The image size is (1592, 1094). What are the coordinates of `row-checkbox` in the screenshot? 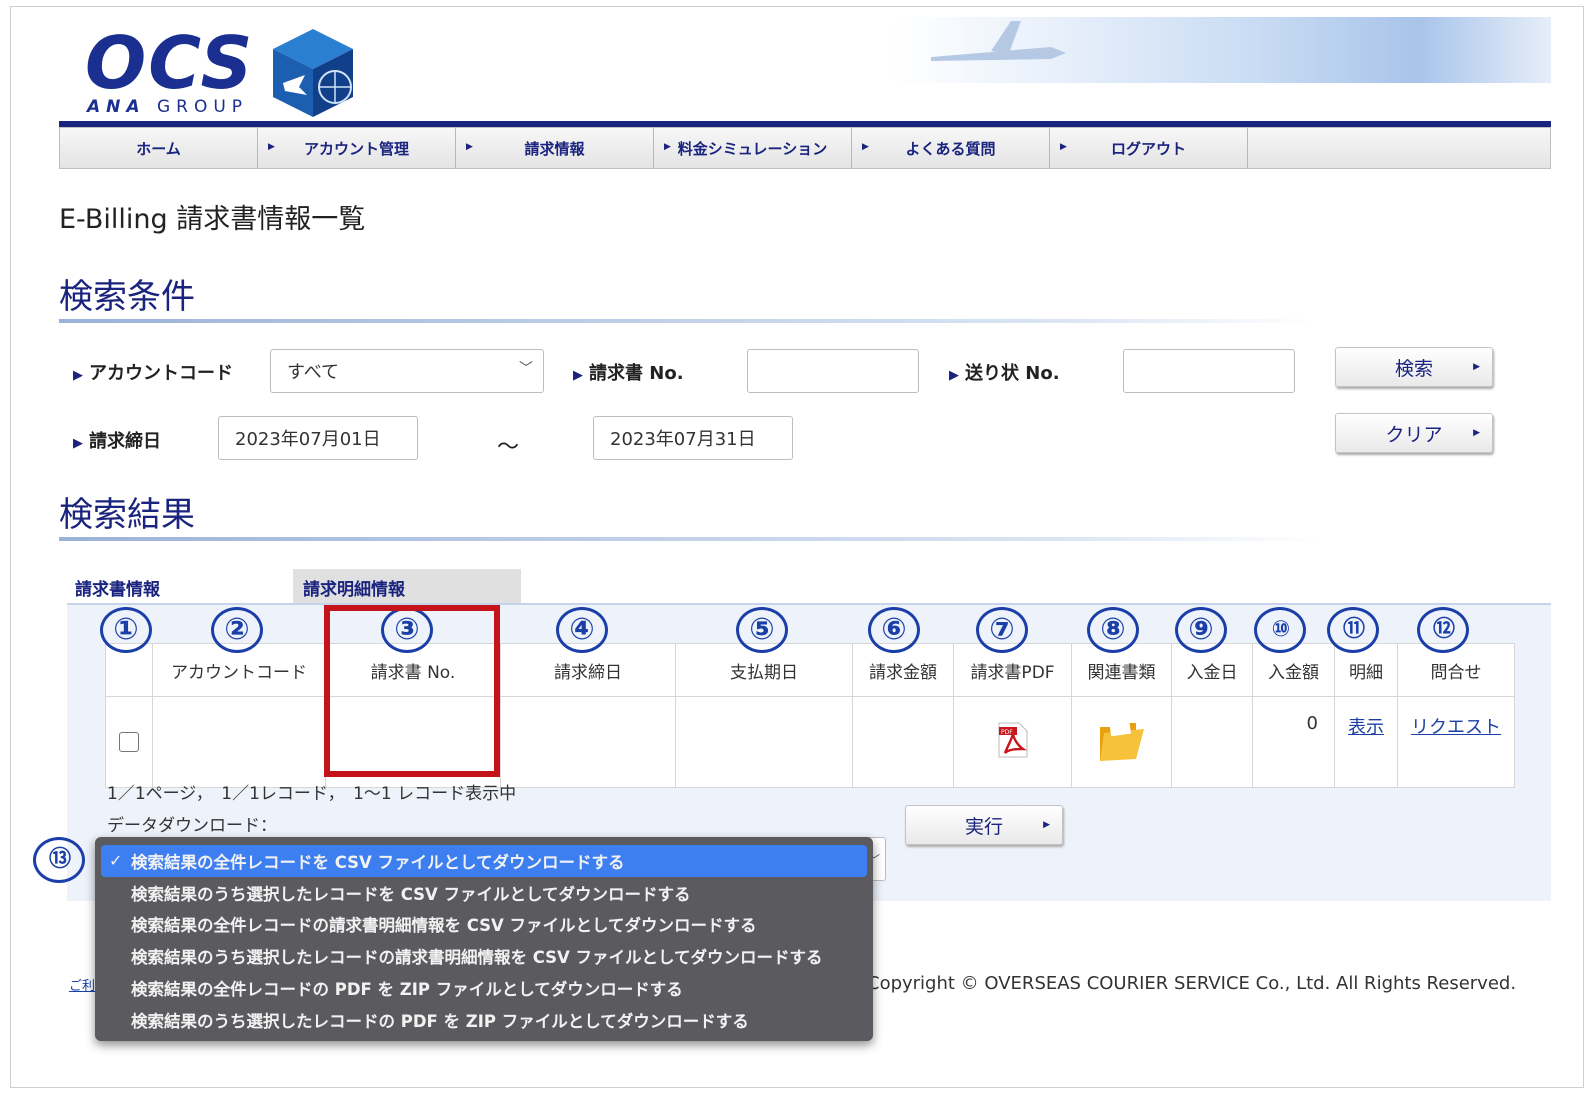 It's located at (129, 742).